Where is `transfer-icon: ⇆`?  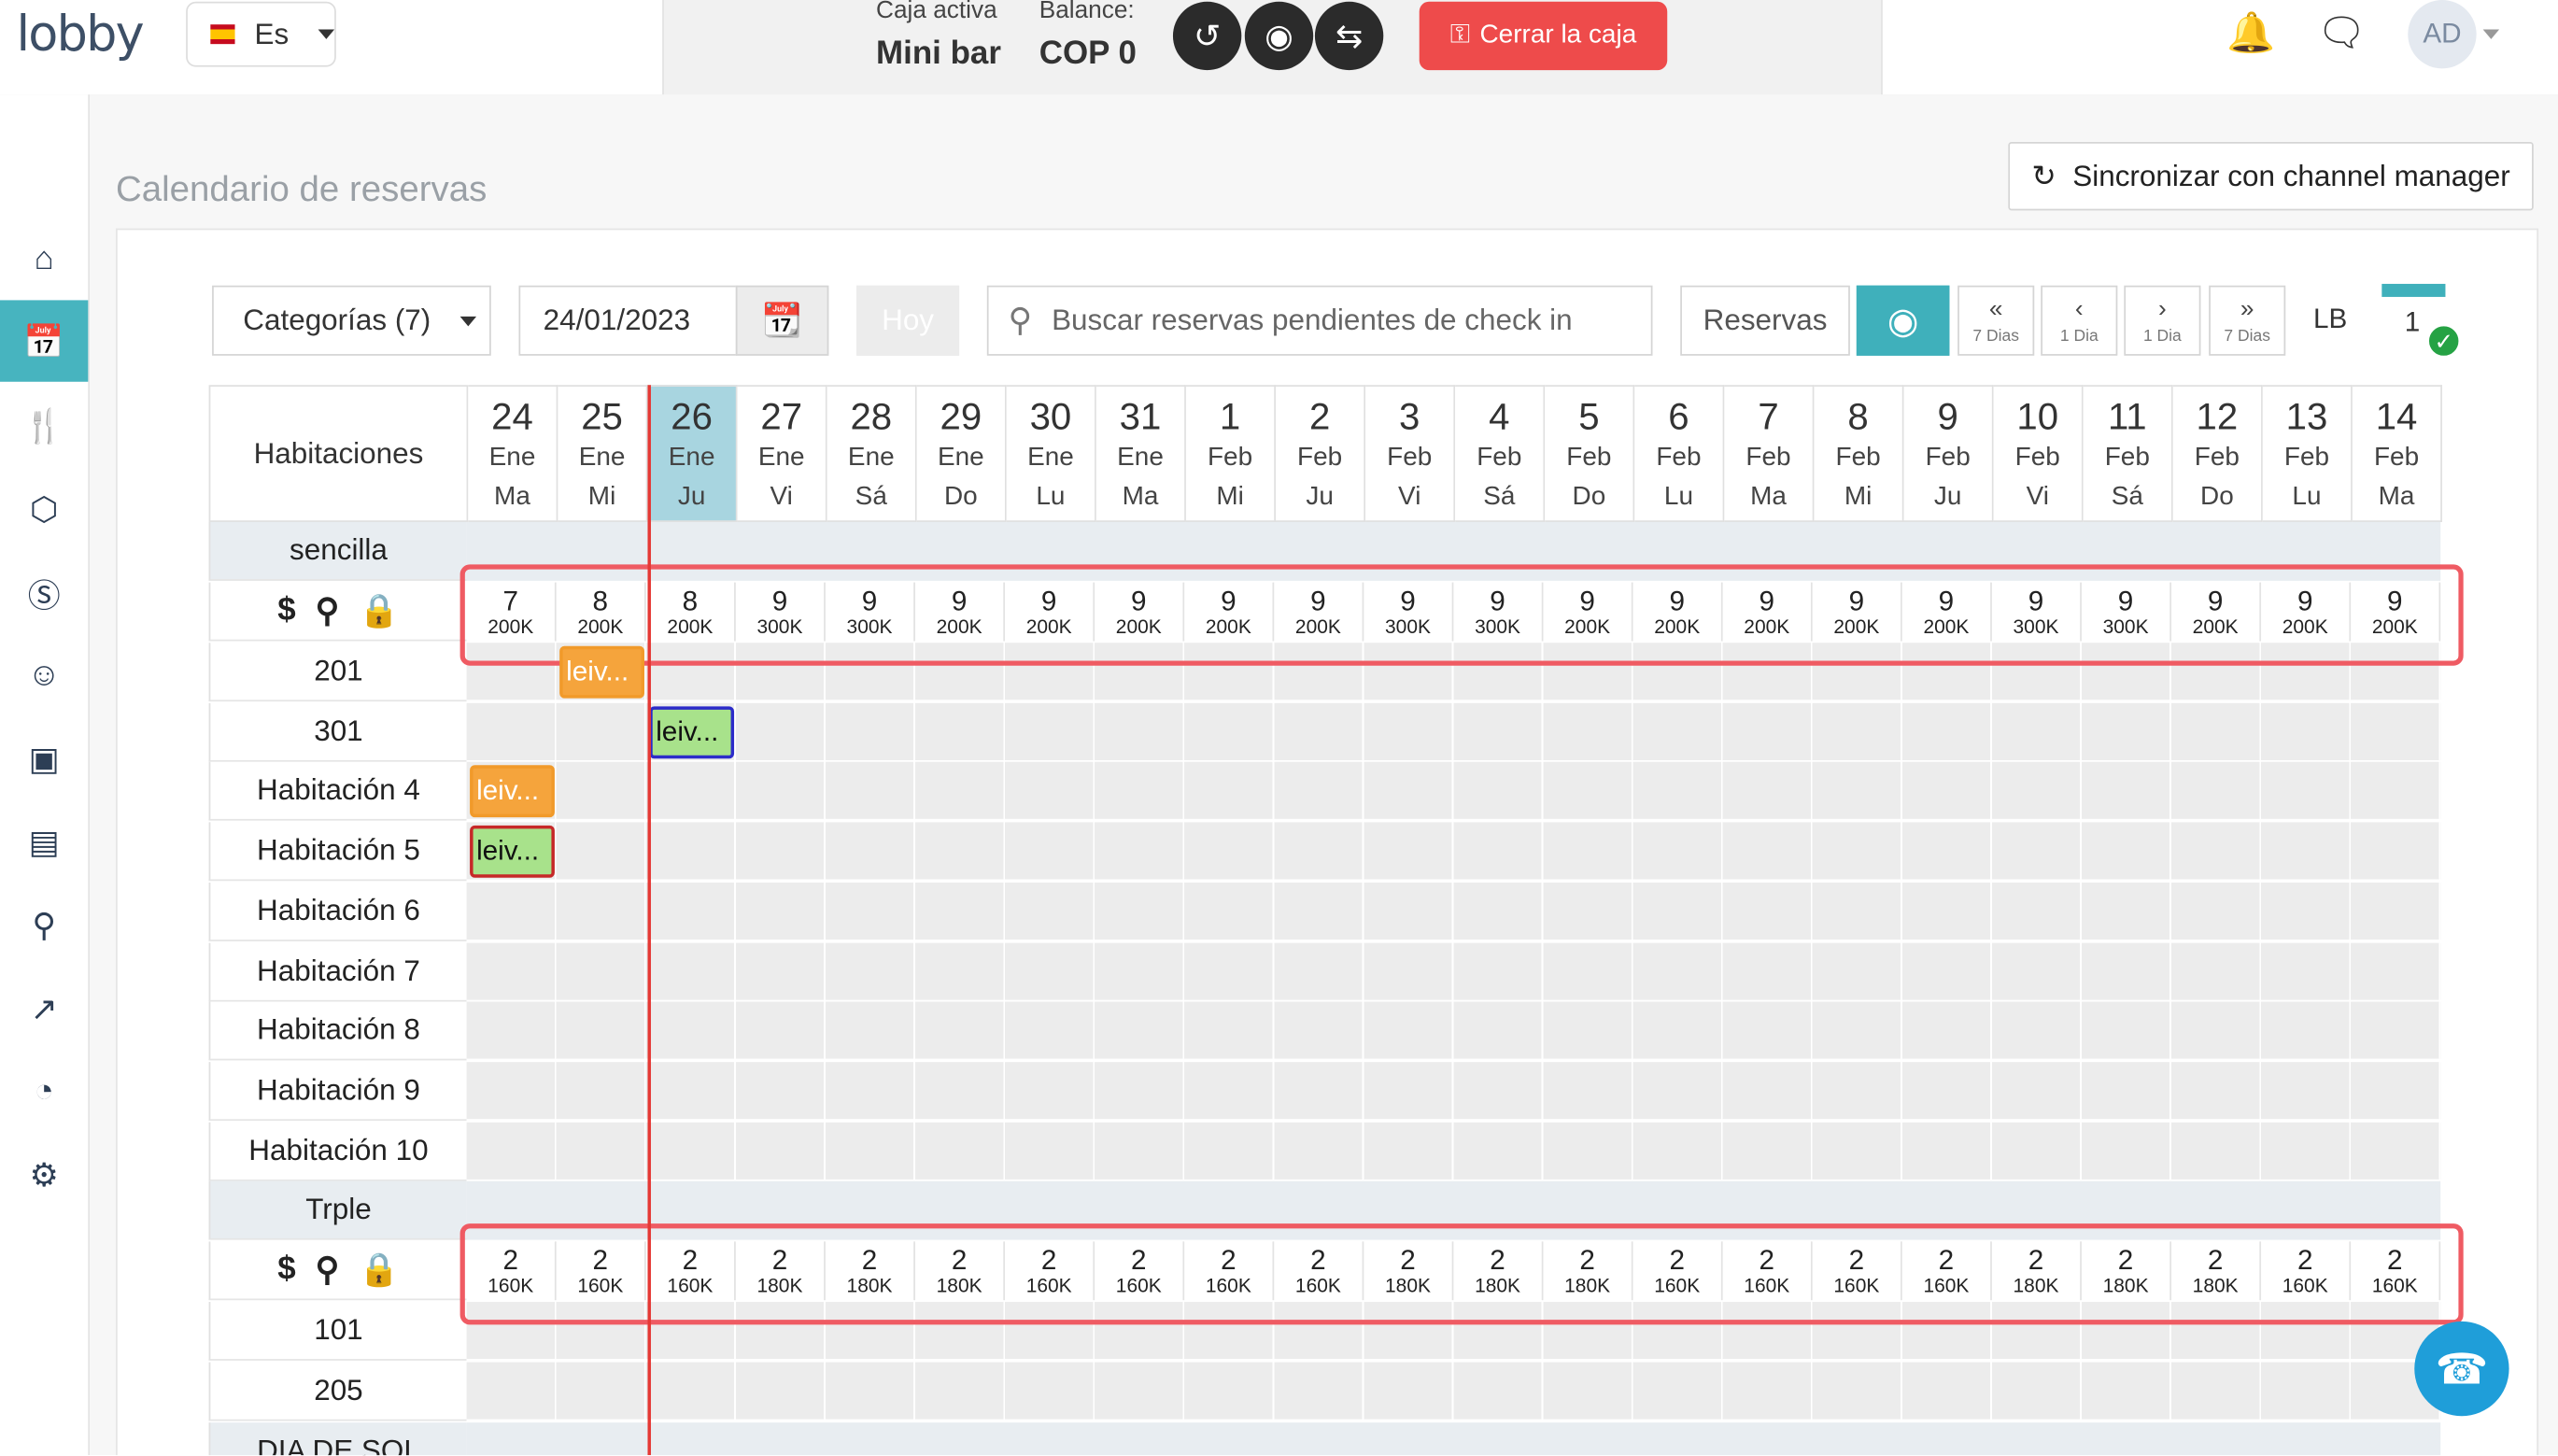 transfer-icon: ⇆ is located at coordinates (1349, 36).